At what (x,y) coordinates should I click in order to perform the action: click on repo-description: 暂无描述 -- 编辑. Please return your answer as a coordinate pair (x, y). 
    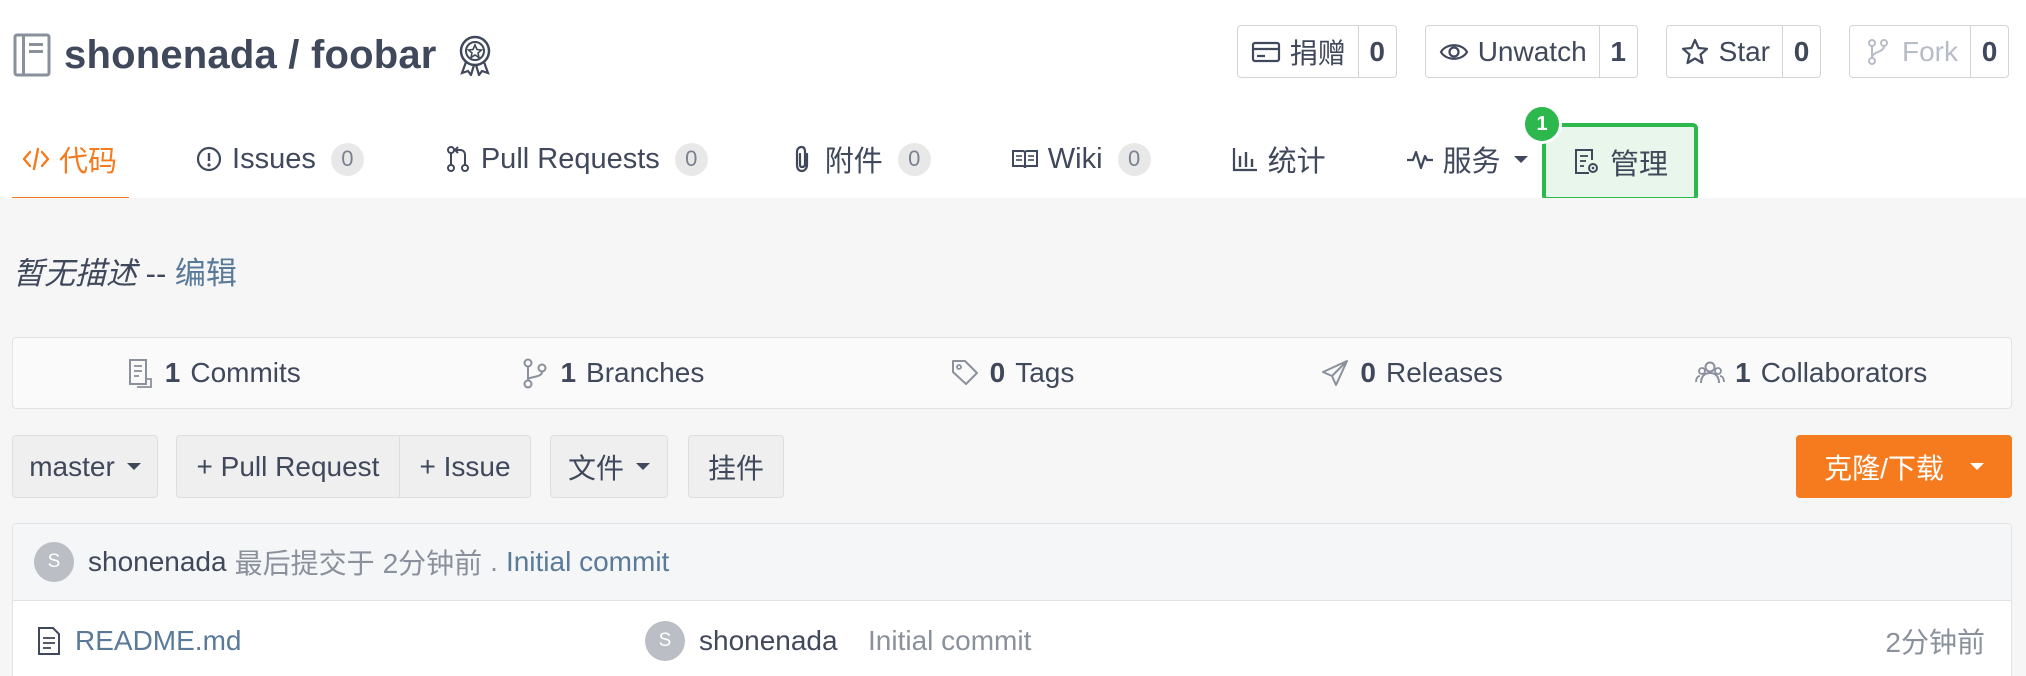
    Looking at the image, I should click on (125, 270).